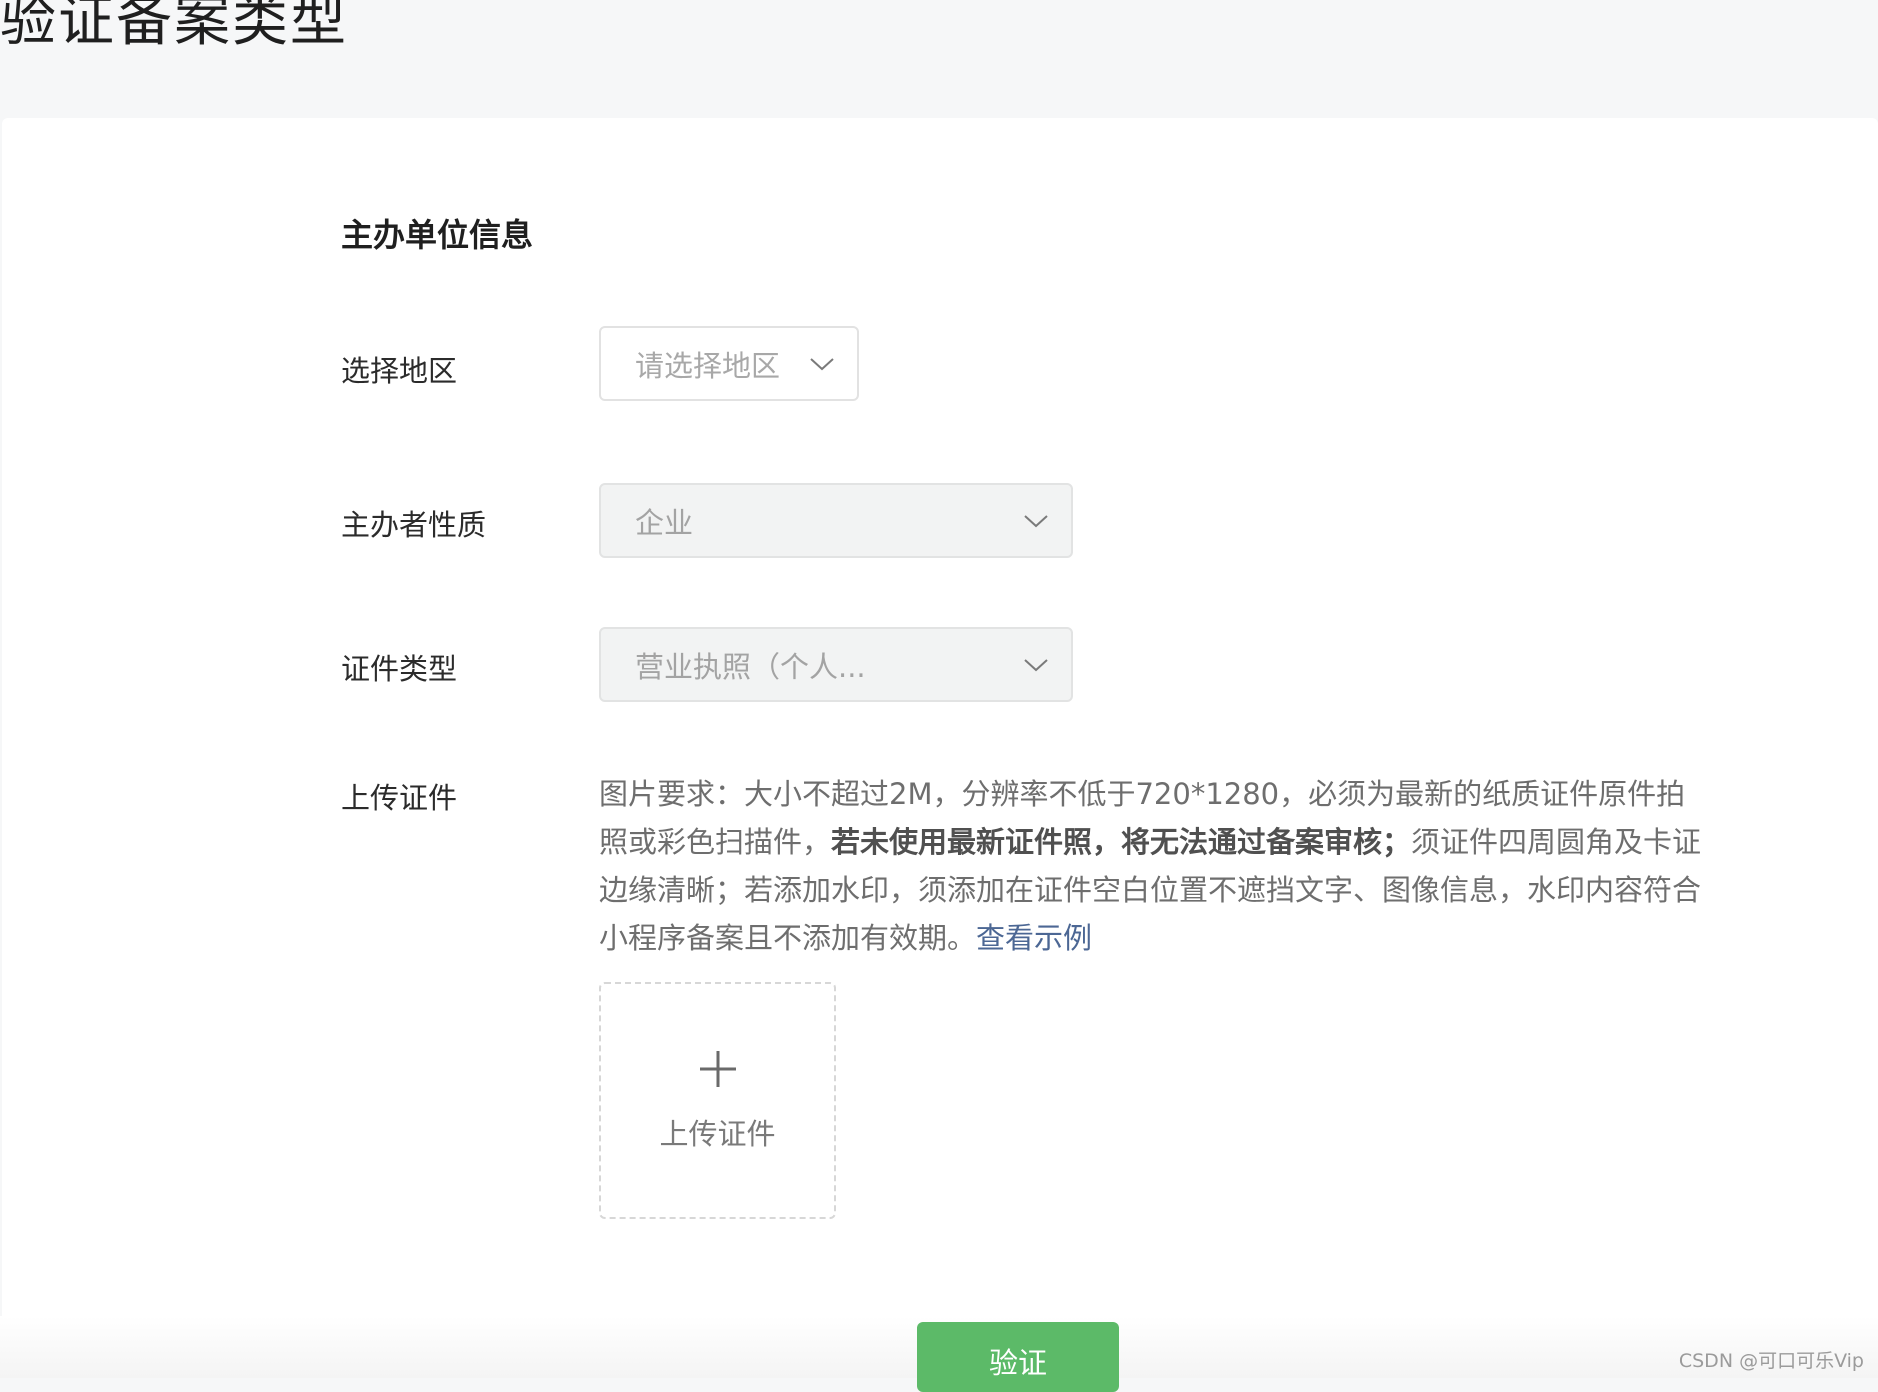  Describe the element at coordinates (1018, 1357) in the screenshot. I see `verify-button: 验证` at that location.